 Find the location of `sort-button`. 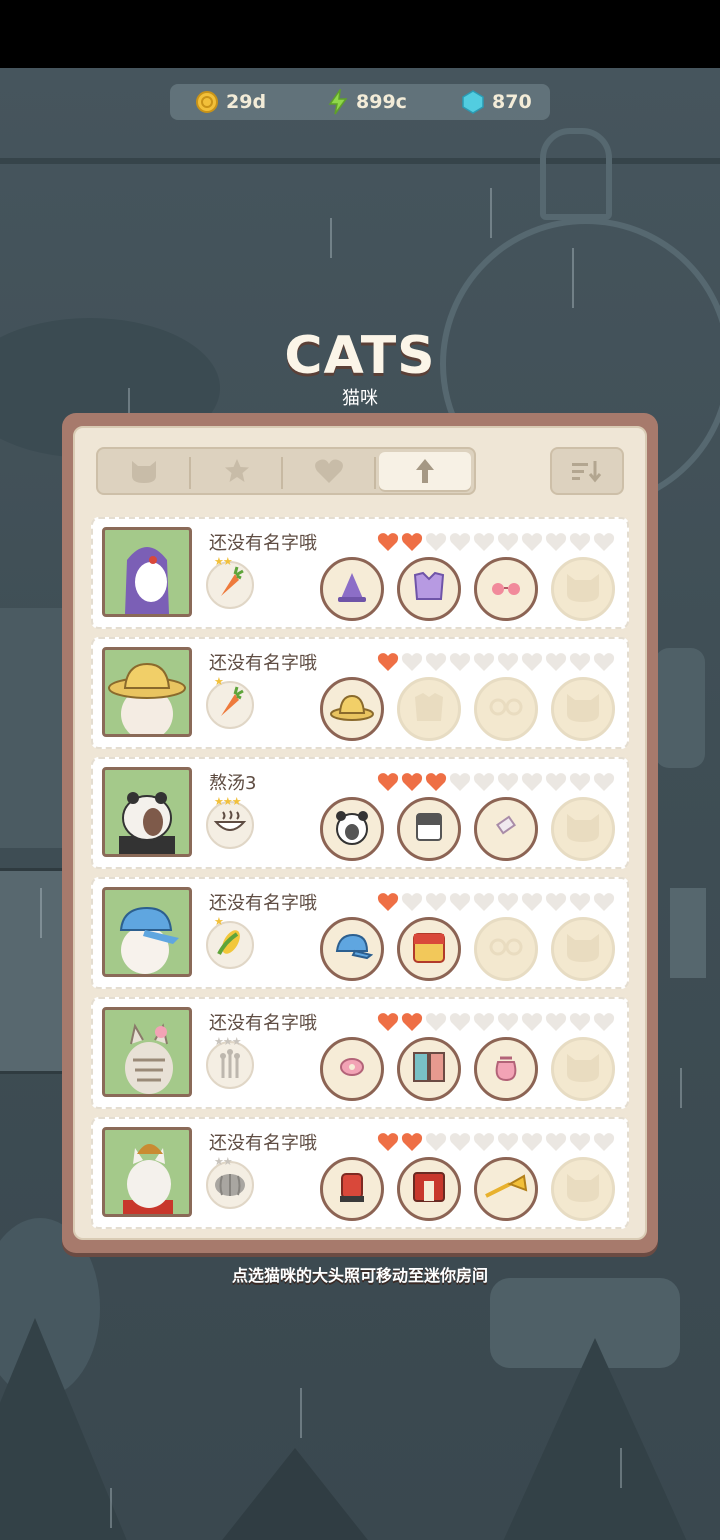

sort-button is located at coordinates (587, 471).